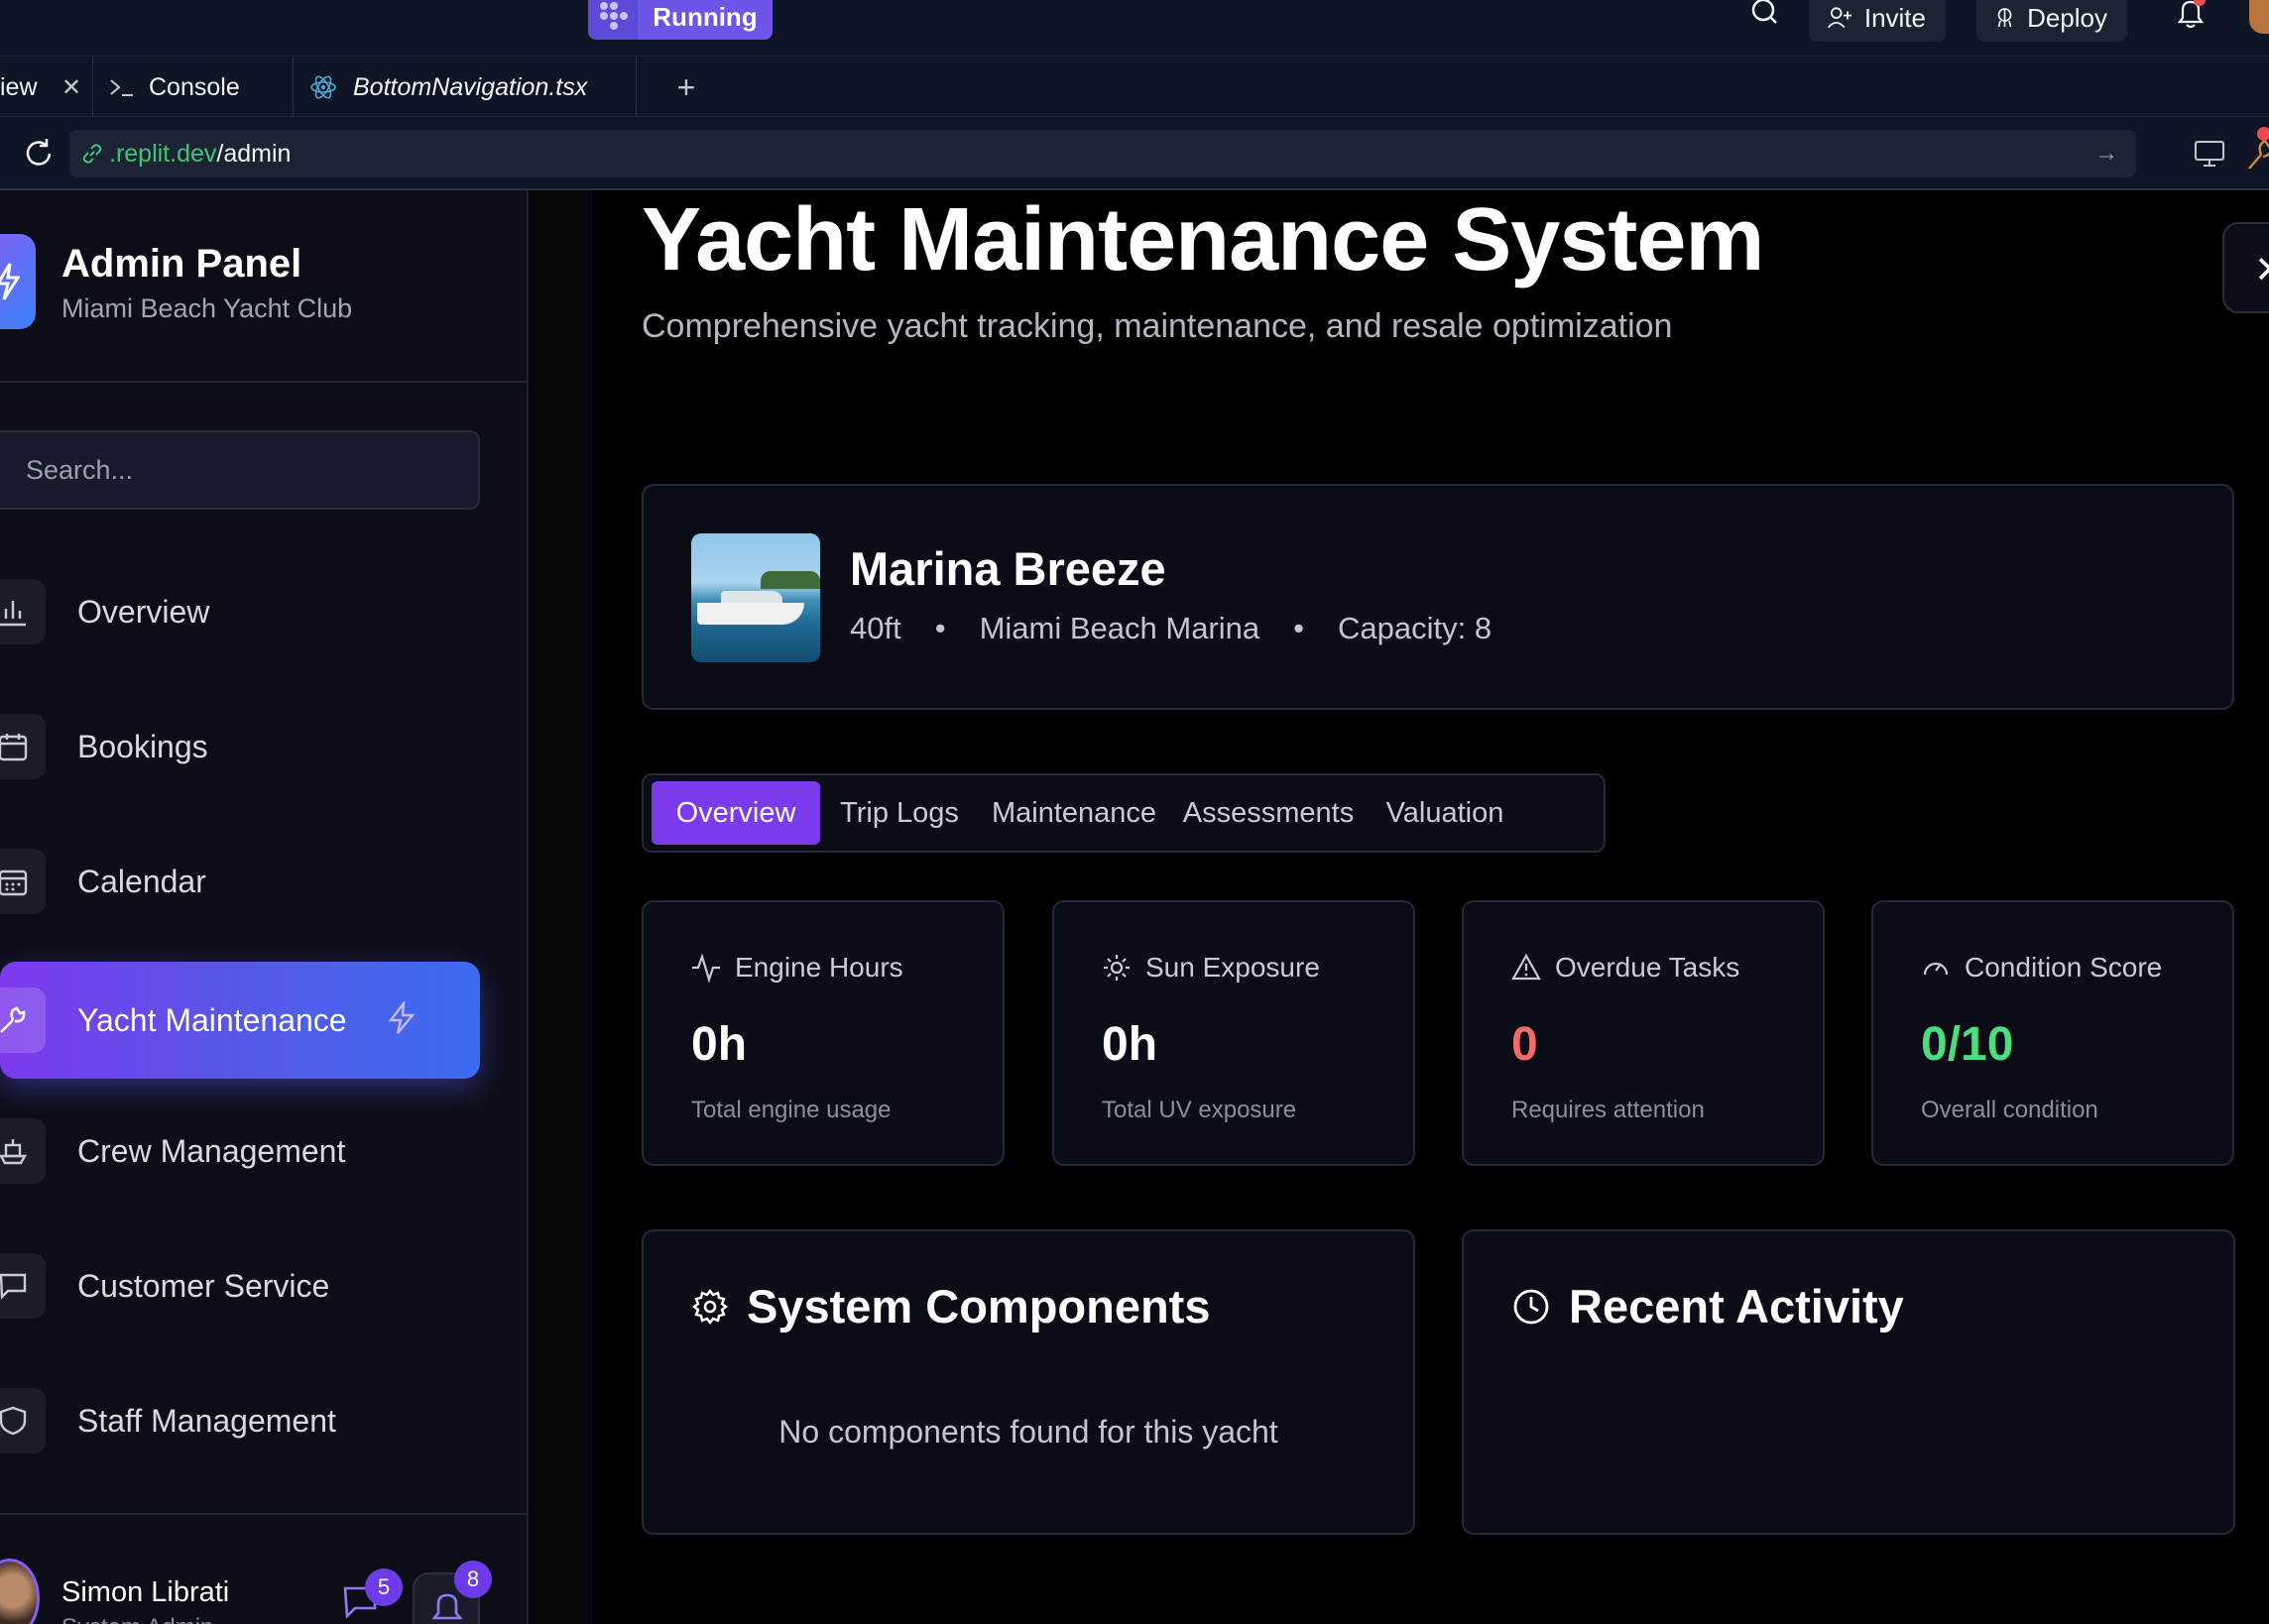 The width and height of the screenshot is (2269, 1624). Describe the element at coordinates (1877, 21) in the screenshot. I see `invite-button: Invite` at that location.